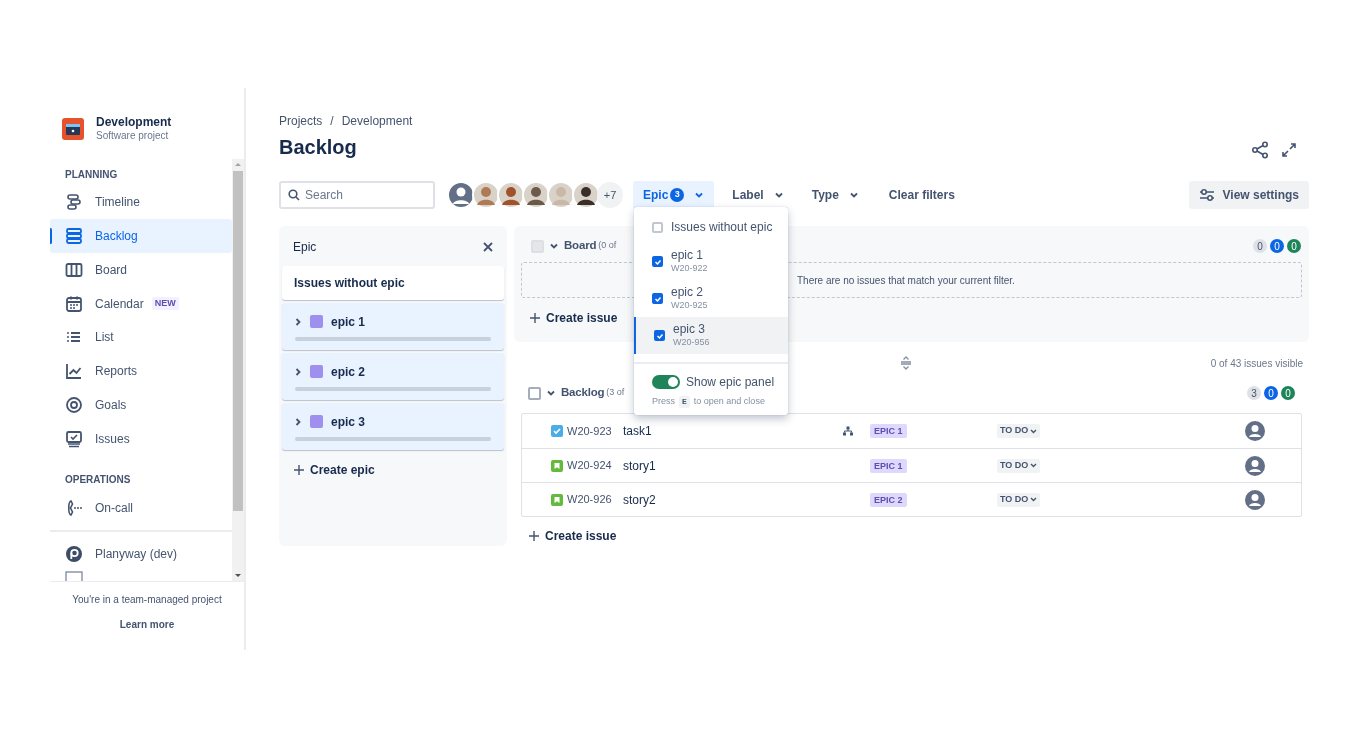 The image size is (1368, 740). Describe the element at coordinates (595, 499) in the screenshot. I see `issue-key: W20-926` at that location.